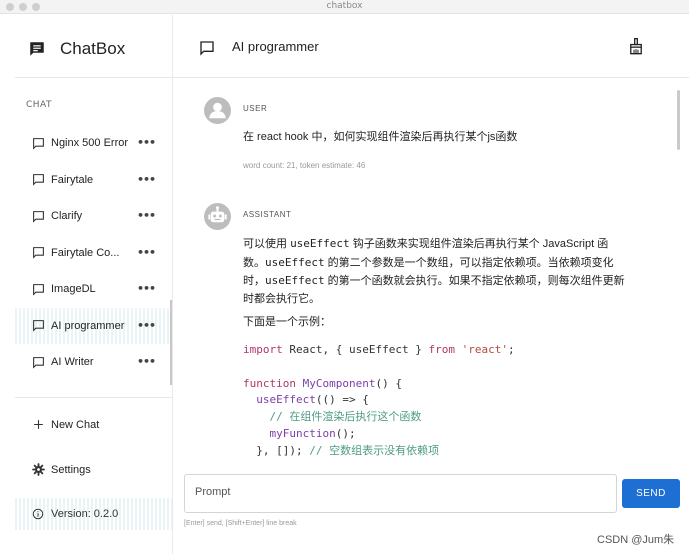  I want to click on chat-header: AI programmer, so click(431, 46).